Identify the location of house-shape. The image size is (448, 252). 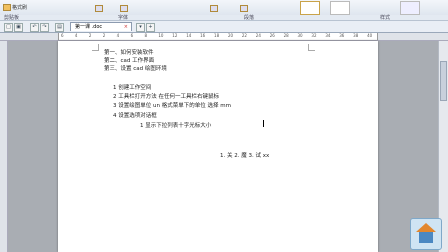
(426, 237).